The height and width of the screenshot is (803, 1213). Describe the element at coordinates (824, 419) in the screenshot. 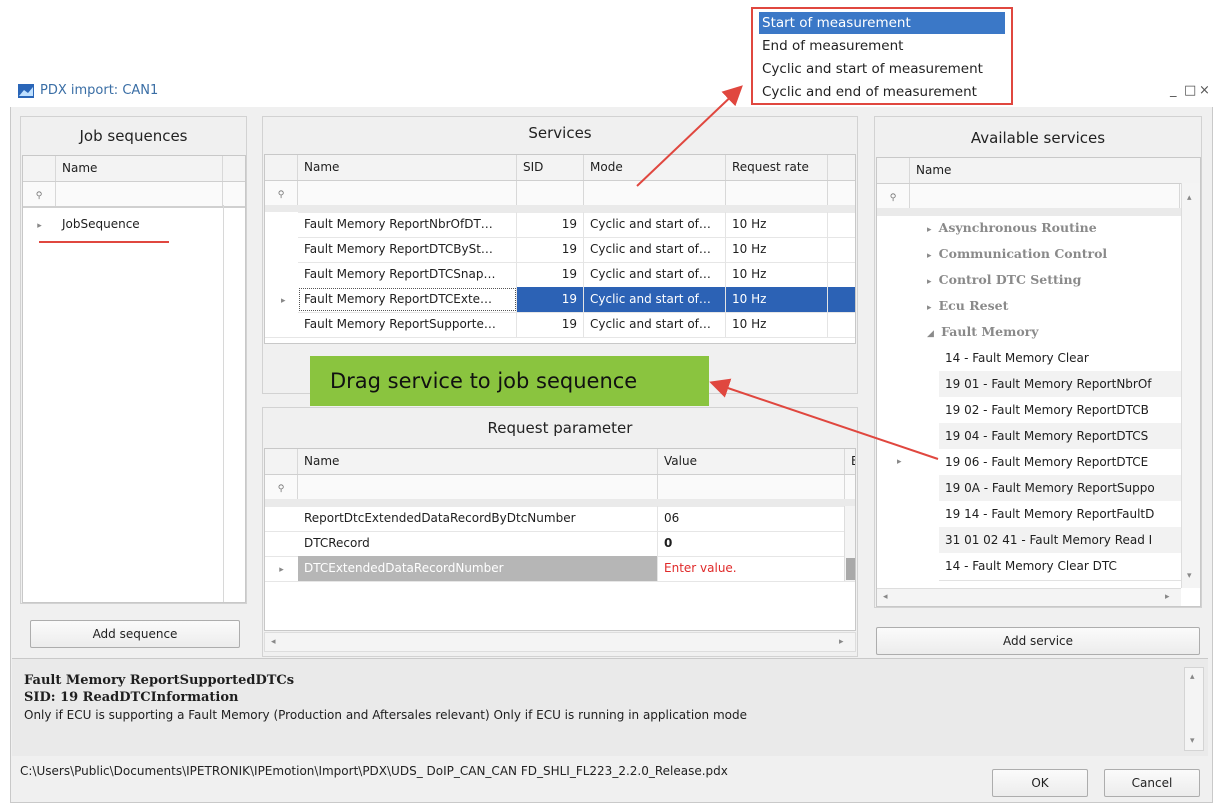

I see `drag-arrow` at that location.